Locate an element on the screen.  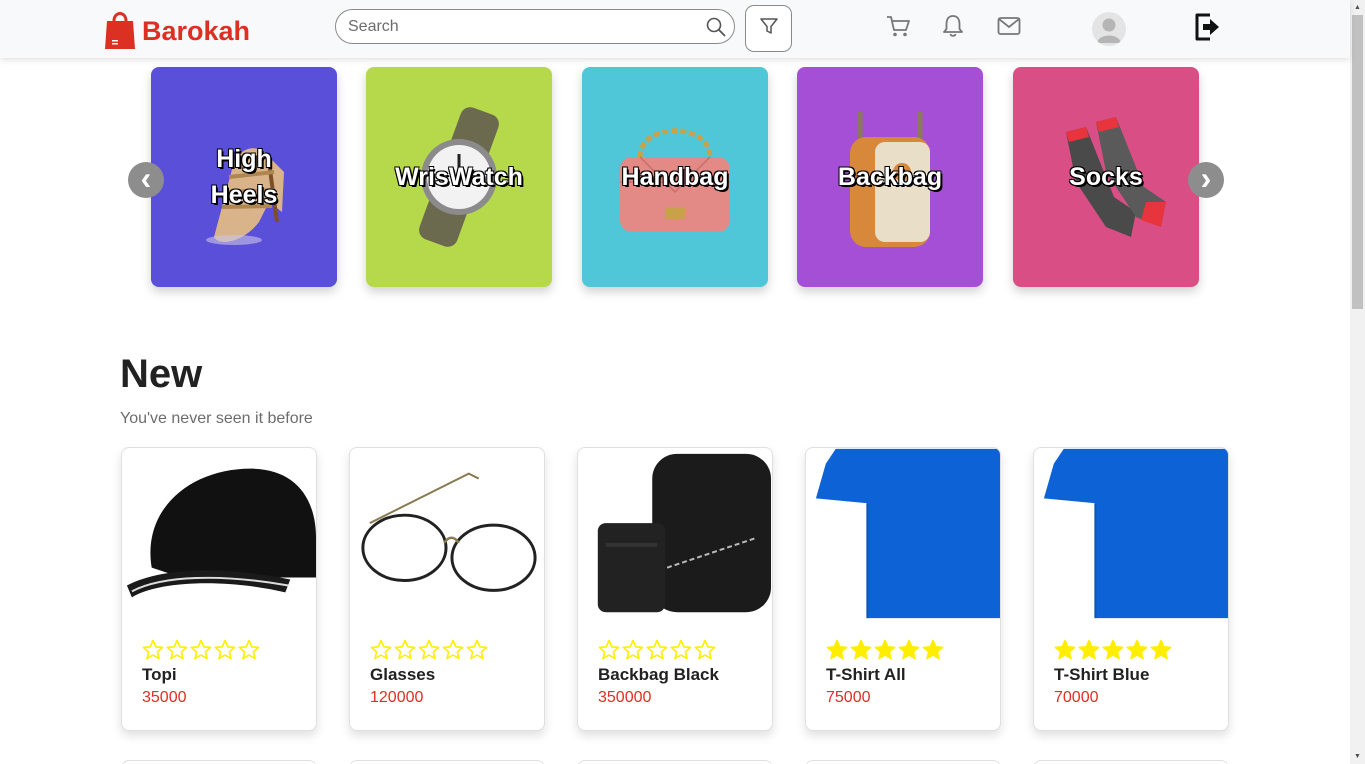
product-price: 75000 is located at coordinates (848, 697).